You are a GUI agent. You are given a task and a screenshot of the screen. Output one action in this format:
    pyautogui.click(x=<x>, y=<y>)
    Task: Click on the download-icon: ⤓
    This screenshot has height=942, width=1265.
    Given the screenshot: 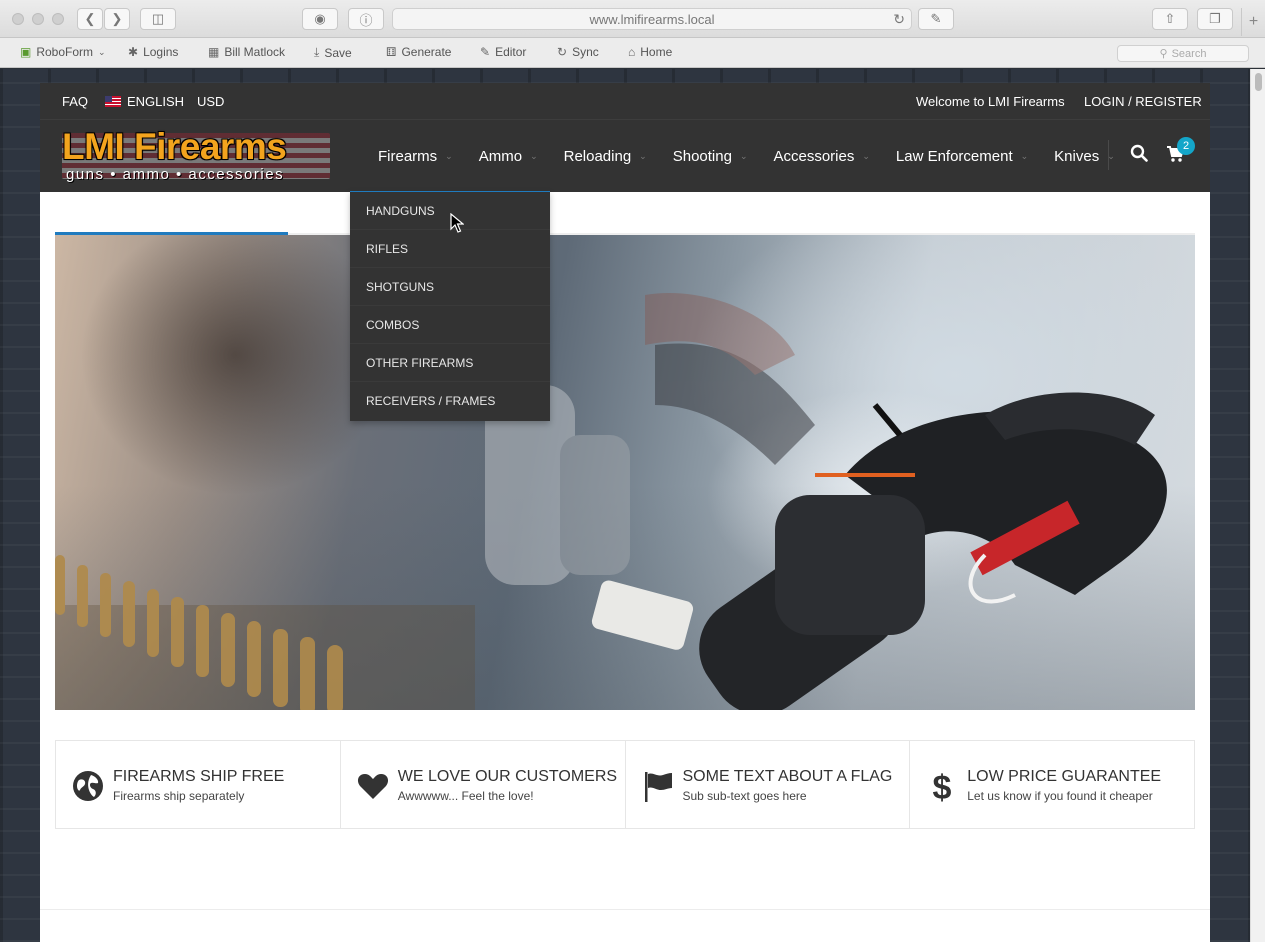 What is the action you would take?
    pyautogui.click(x=317, y=52)
    